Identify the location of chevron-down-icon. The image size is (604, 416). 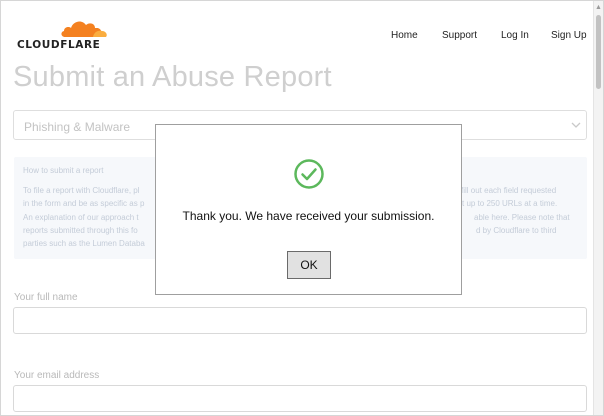
(576, 125).